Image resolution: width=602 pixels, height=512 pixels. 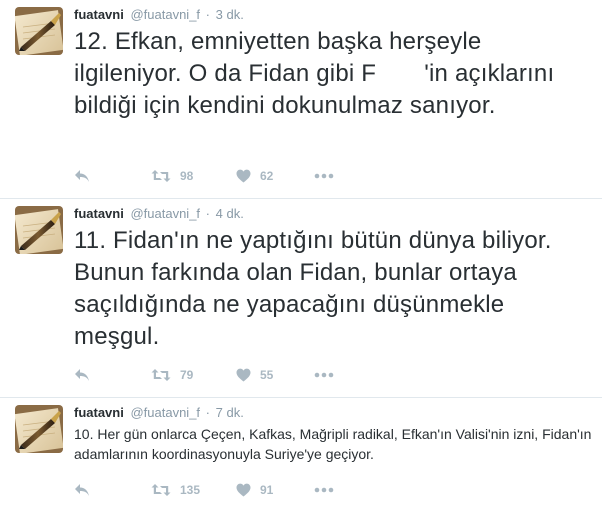 What do you see at coordinates (267, 176) in the screenshot?
I see `like-count: 62` at bounding box center [267, 176].